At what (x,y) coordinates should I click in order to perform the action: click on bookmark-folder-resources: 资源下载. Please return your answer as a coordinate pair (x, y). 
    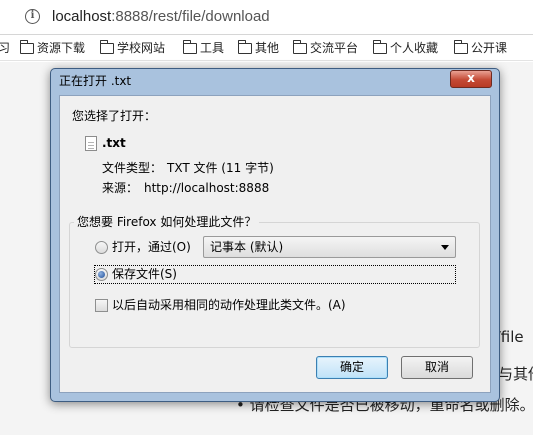
    Looking at the image, I should click on (52, 48).